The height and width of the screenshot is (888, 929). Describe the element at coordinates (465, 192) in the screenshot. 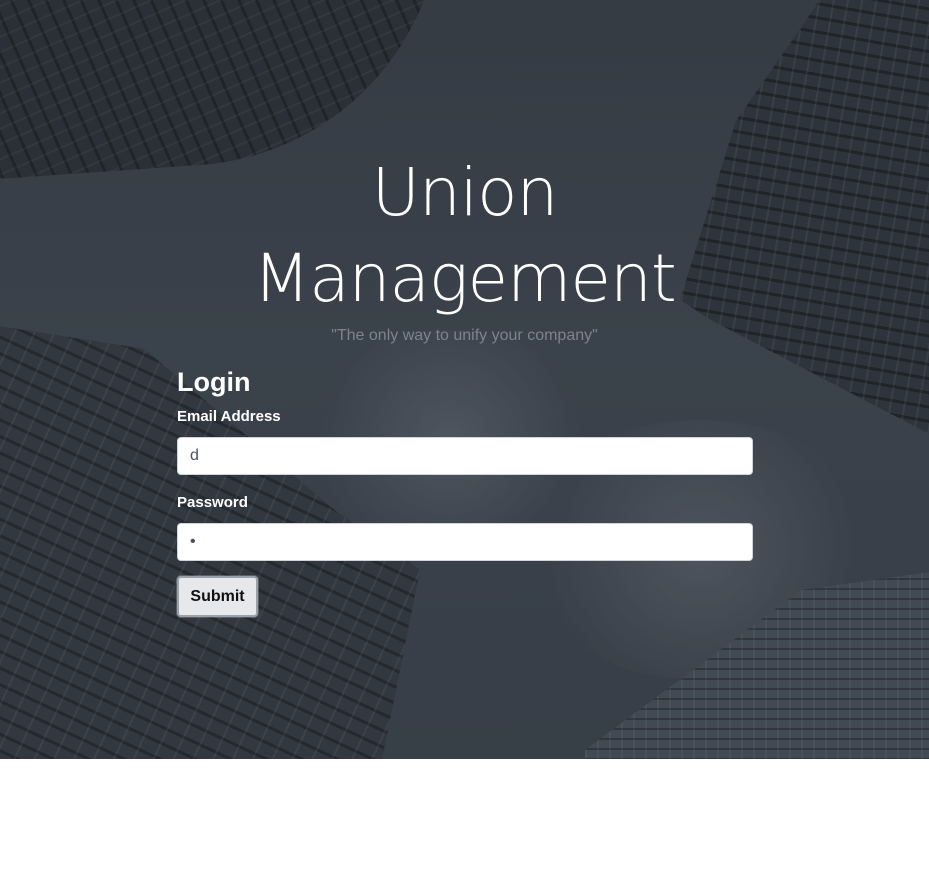

I see `app-title-line1: Union` at that location.